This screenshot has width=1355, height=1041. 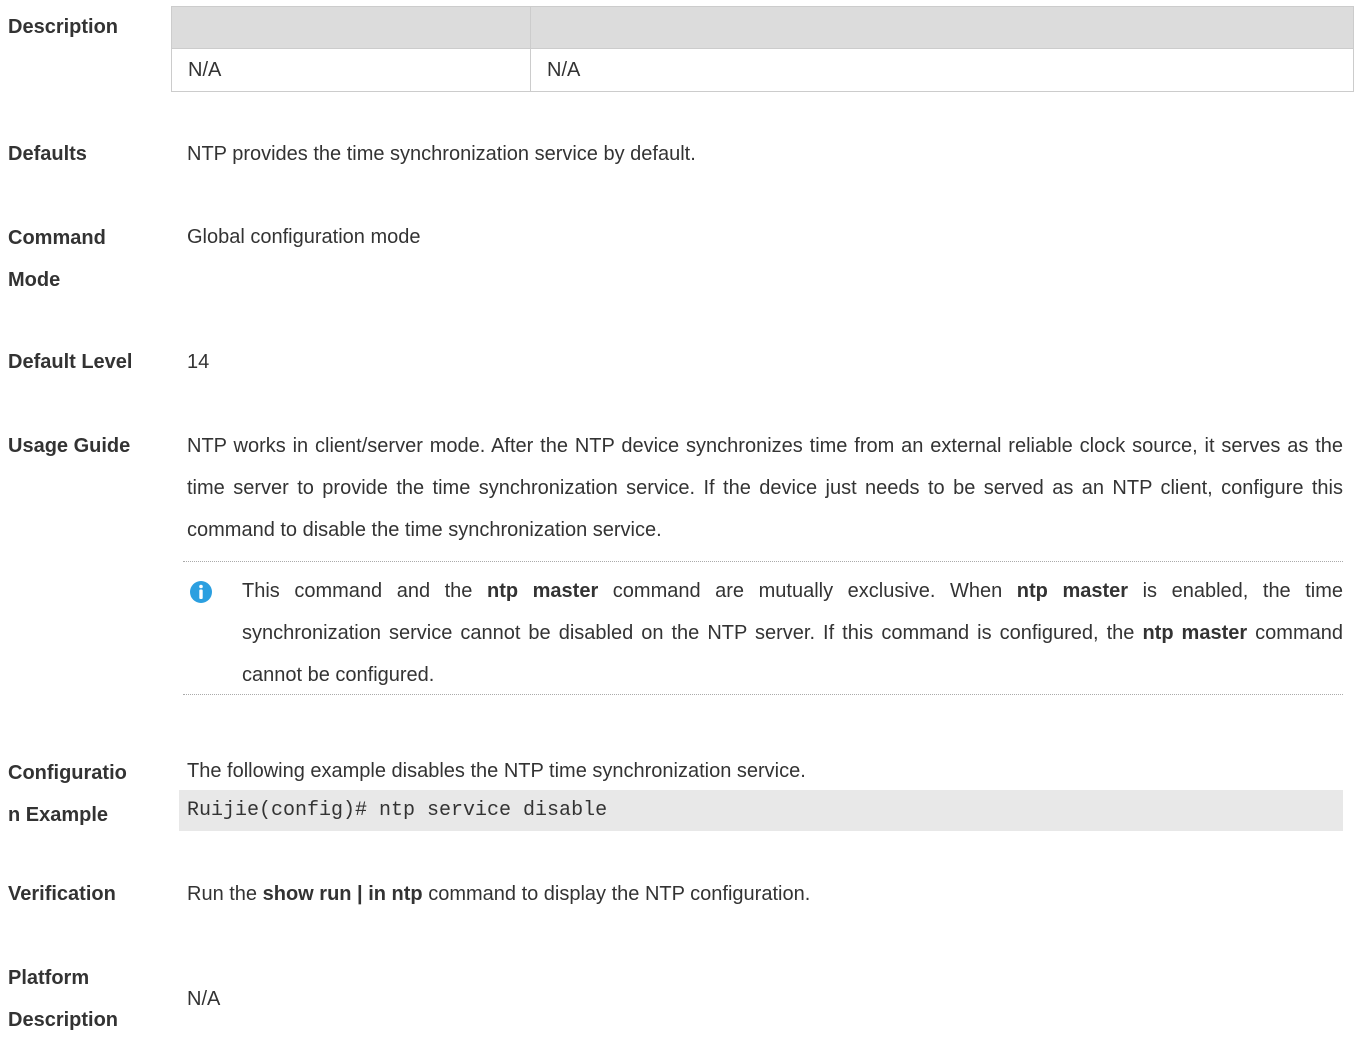 I want to click on note-part1: This command and the, so click(x=364, y=591).